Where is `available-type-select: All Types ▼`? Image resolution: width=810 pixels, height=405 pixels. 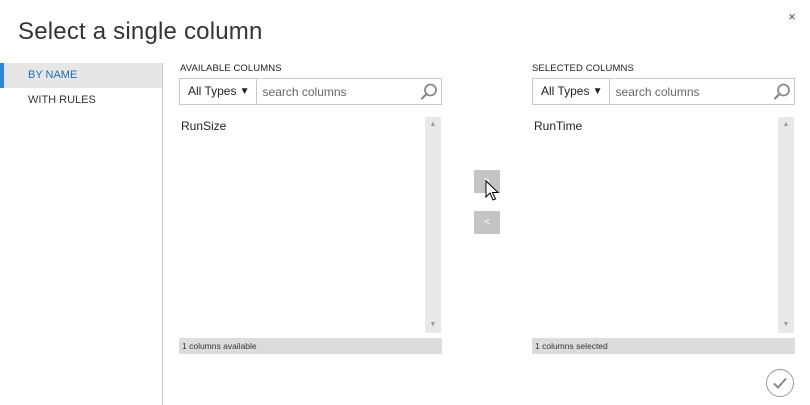
available-type-select: All Types ▼ is located at coordinates (218, 91).